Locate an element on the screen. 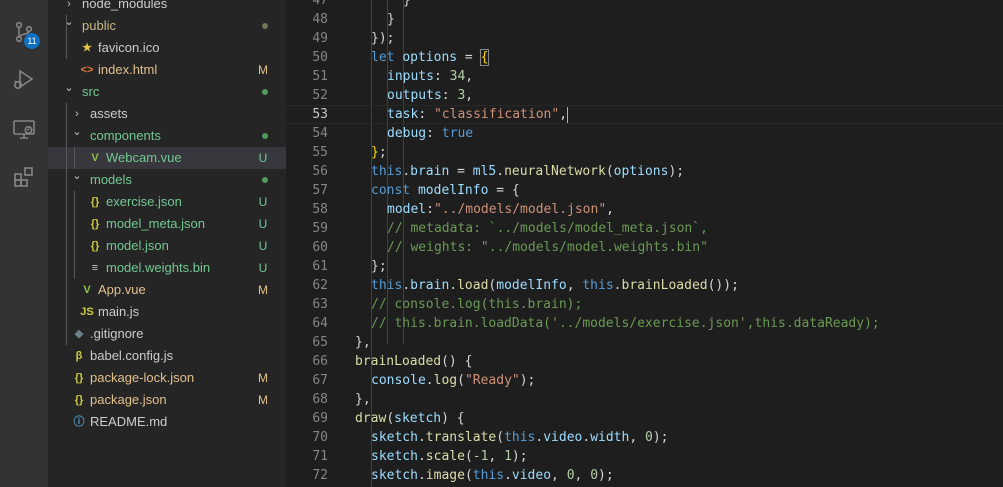  code-line: 51 inputs: 34, is located at coordinates (644, 76).